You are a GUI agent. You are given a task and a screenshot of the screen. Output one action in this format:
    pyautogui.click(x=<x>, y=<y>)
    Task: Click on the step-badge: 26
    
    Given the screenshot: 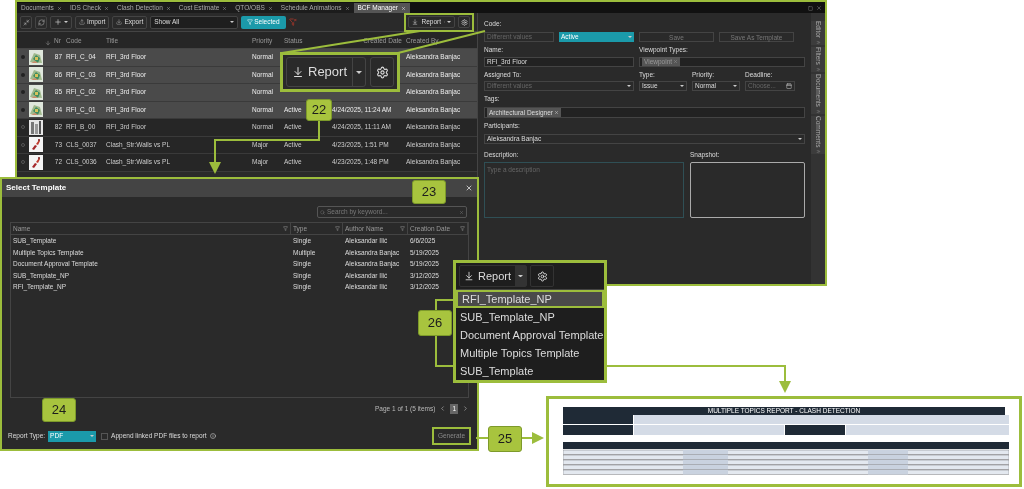 What is the action you would take?
    pyautogui.click(x=435, y=323)
    